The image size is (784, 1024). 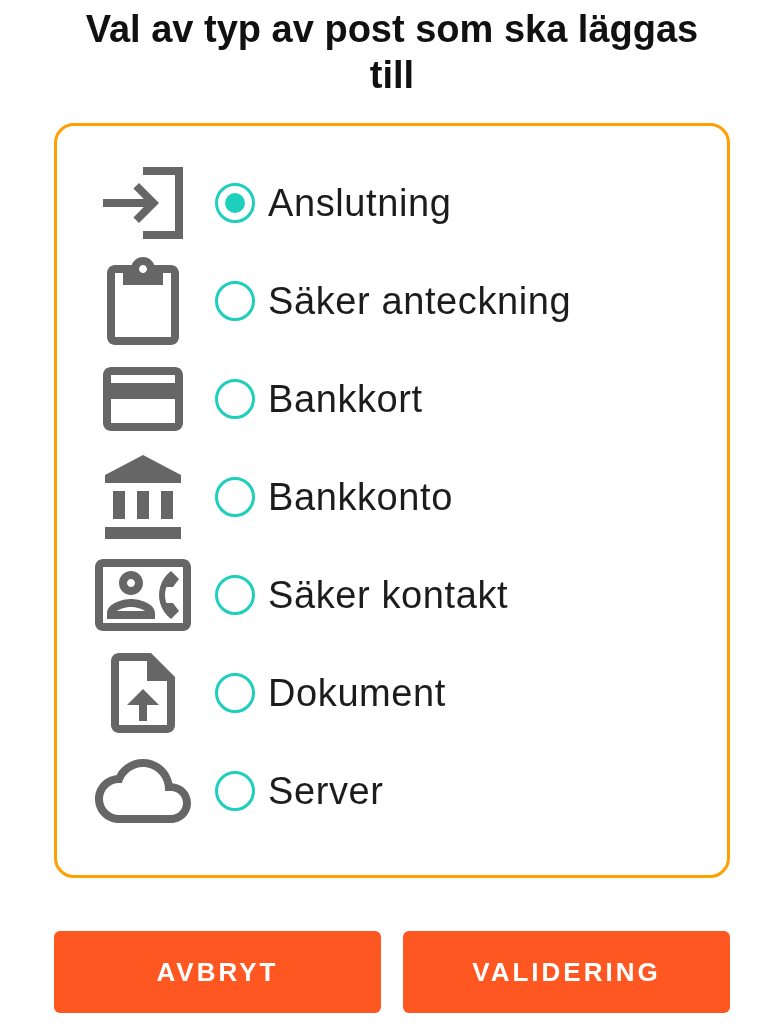 I want to click on option-label: Server, so click(x=326, y=791).